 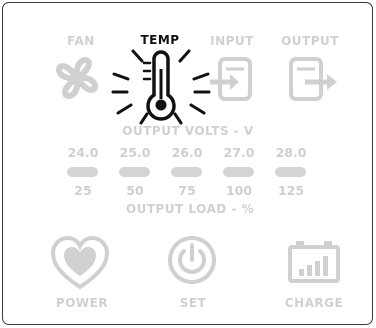 What do you see at coordinates (161, 87) in the screenshot?
I see `thermometer-icon` at bounding box center [161, 87].